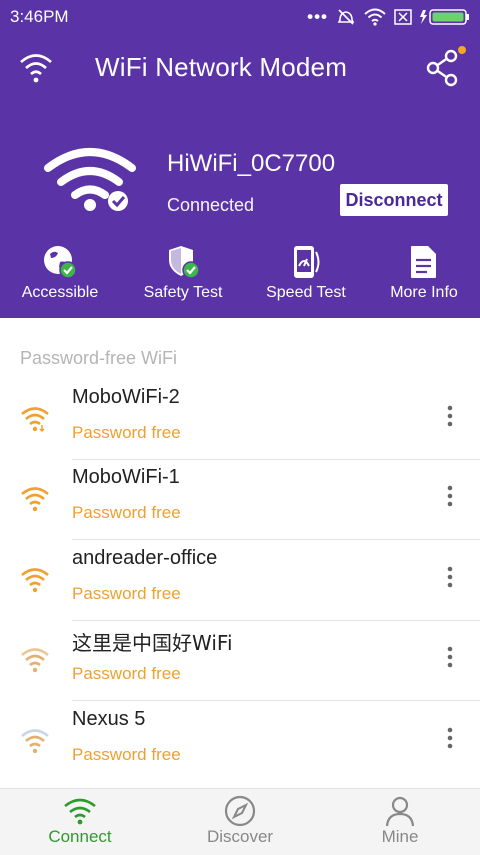 The width and height of the screenshot is (480, 855). What do you see at coordinates (444, 17) in the screenshot?
I see `battery-icon` at bounding box center [444, 17].